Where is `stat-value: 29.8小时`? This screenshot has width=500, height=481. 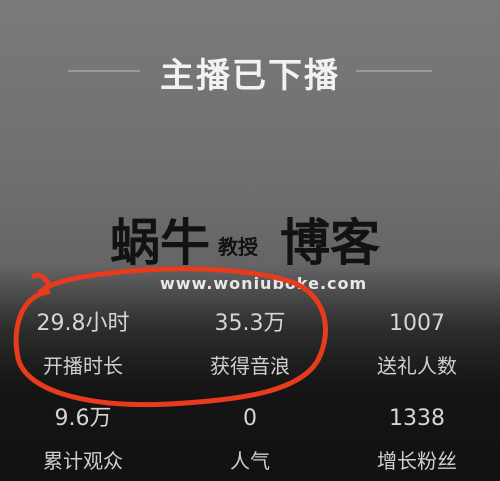 stat-value: 29.8小时 is located at coordinates (83, 323).